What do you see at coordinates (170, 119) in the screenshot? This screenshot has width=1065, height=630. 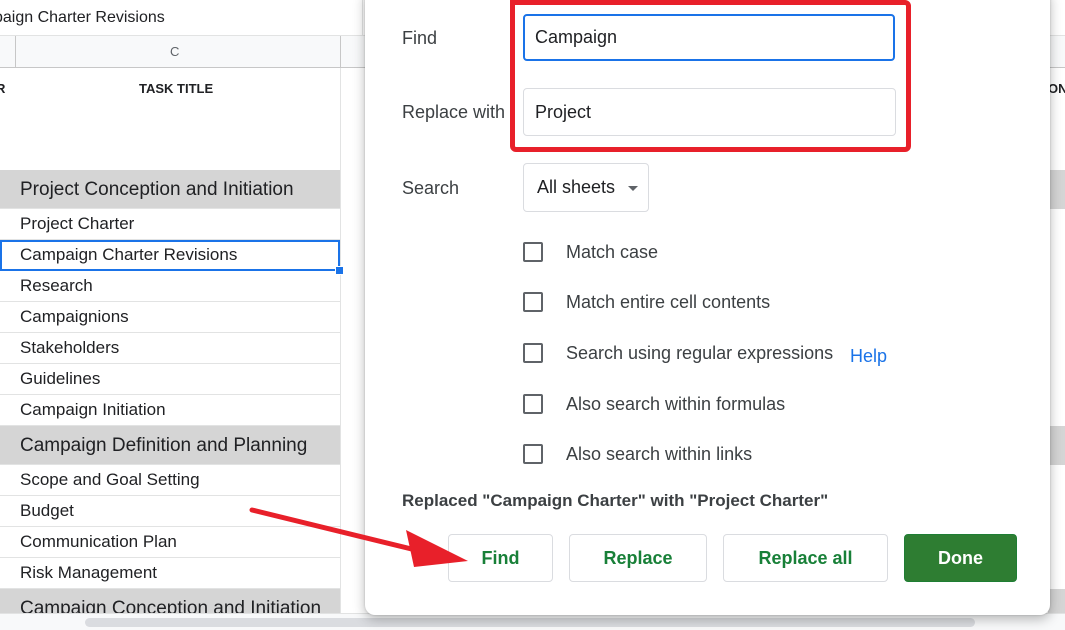 I see `header-cell: R TASK TITLE` at bounding box center [170, 119].